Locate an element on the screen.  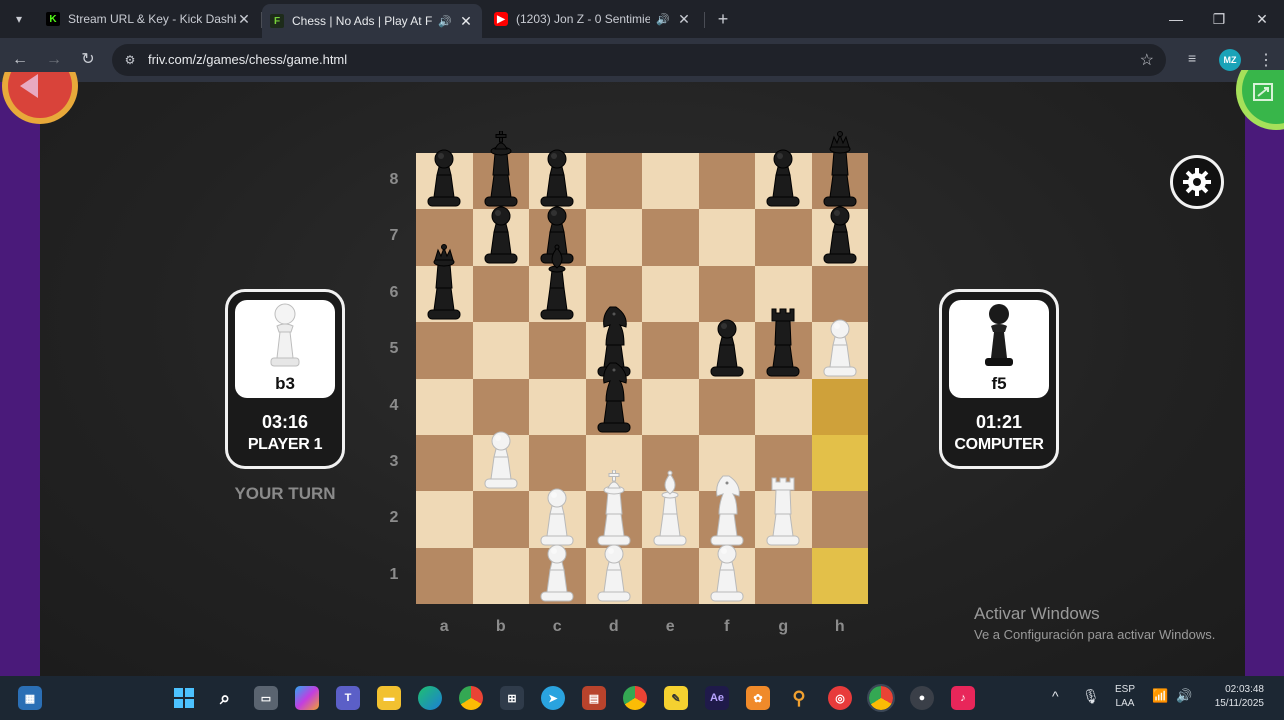
new-tab-button: + is located at coordinates (723, 19).